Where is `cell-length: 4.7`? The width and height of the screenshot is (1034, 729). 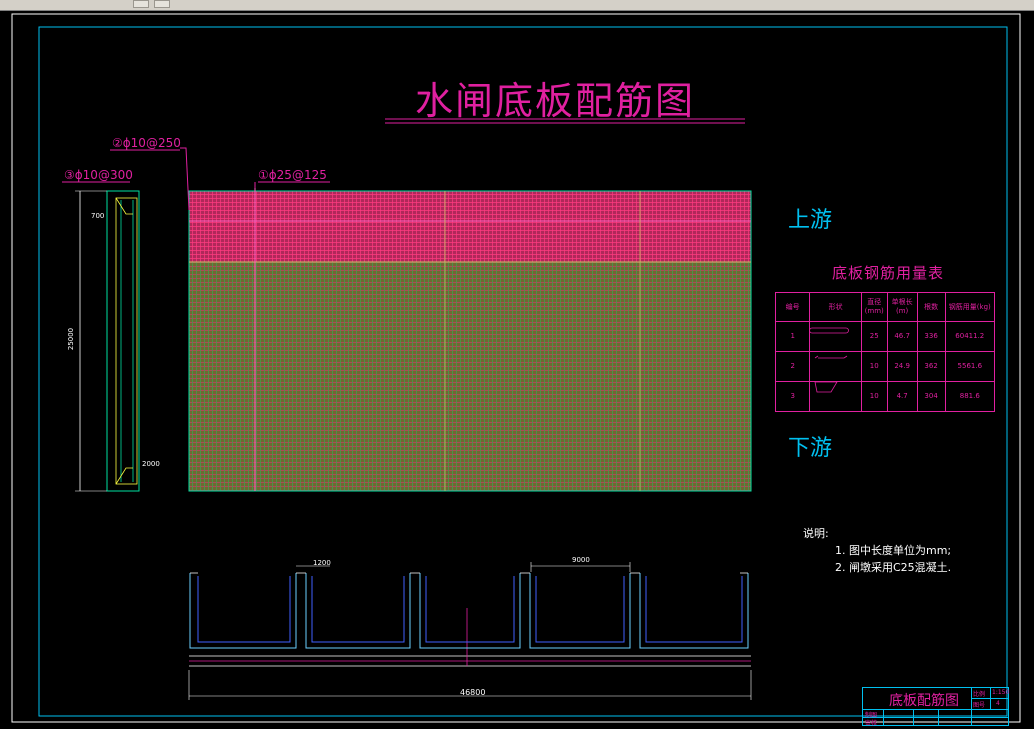 cell-length: 4.7 is located at coordinates (902, 396).